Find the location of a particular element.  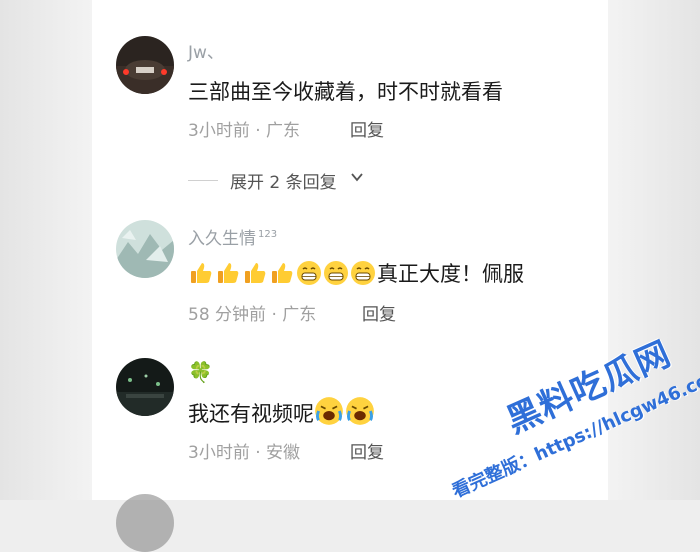

background-right is located at coordinates (654, 250).